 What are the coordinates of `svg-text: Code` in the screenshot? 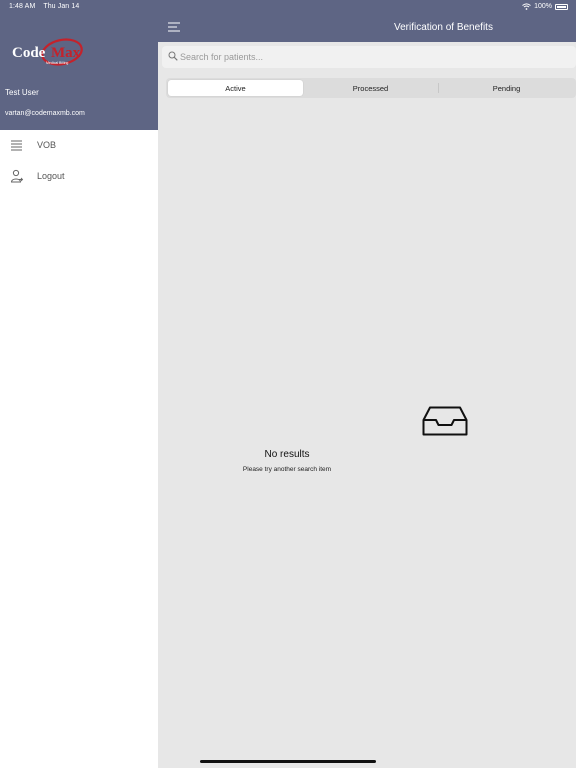 It's located at (29, 53).